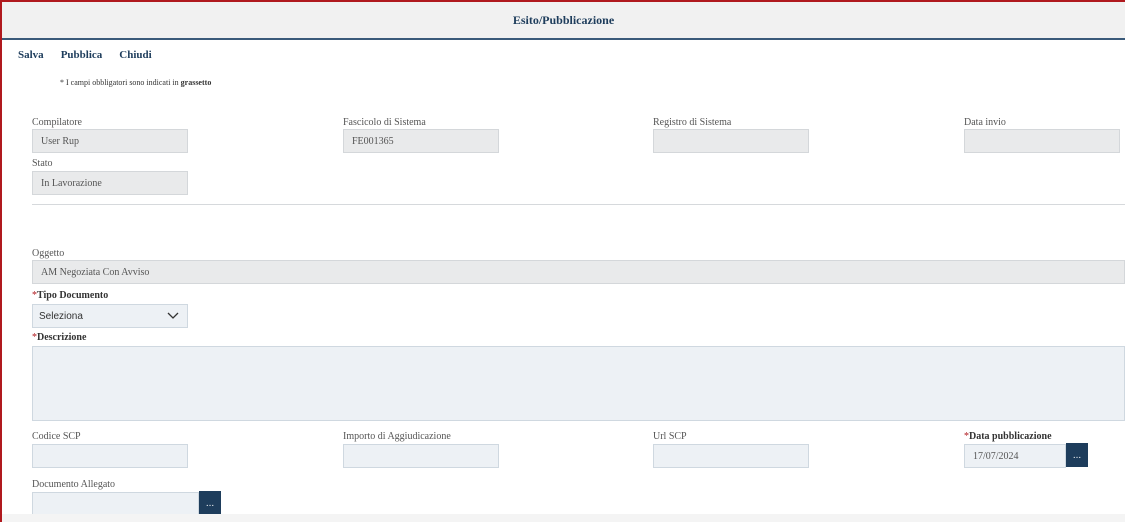 The width and height of the screenshot is (1125, 522). Describe the element at coordinates (73, 295) in the screenshot. I see `tipo-documento-label-text: Tipo Documento` at that location.